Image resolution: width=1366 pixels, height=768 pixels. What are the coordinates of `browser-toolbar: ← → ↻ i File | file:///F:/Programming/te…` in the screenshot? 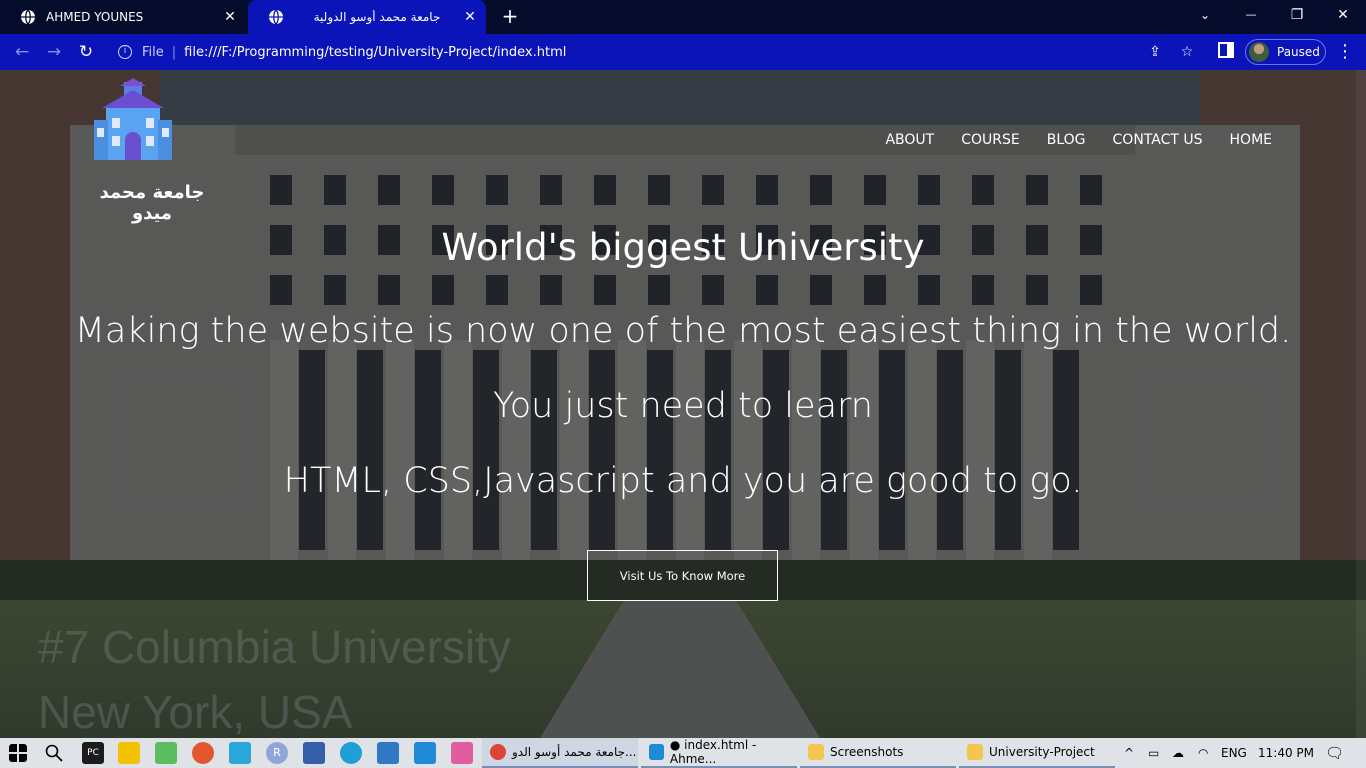 It's located at (683, 52).